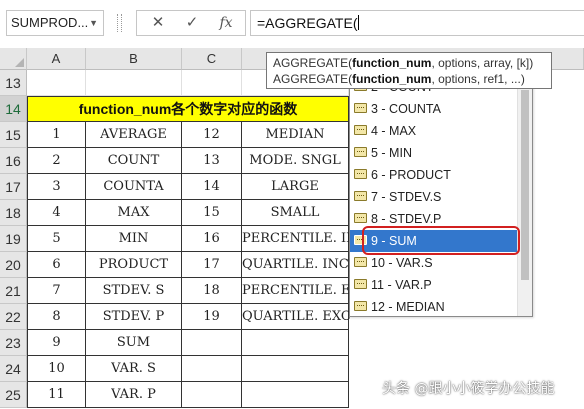  Describe the element at coordinates (55, 23) in the screenshot. I see `name-box: SUMPROD... ▼` at that location.